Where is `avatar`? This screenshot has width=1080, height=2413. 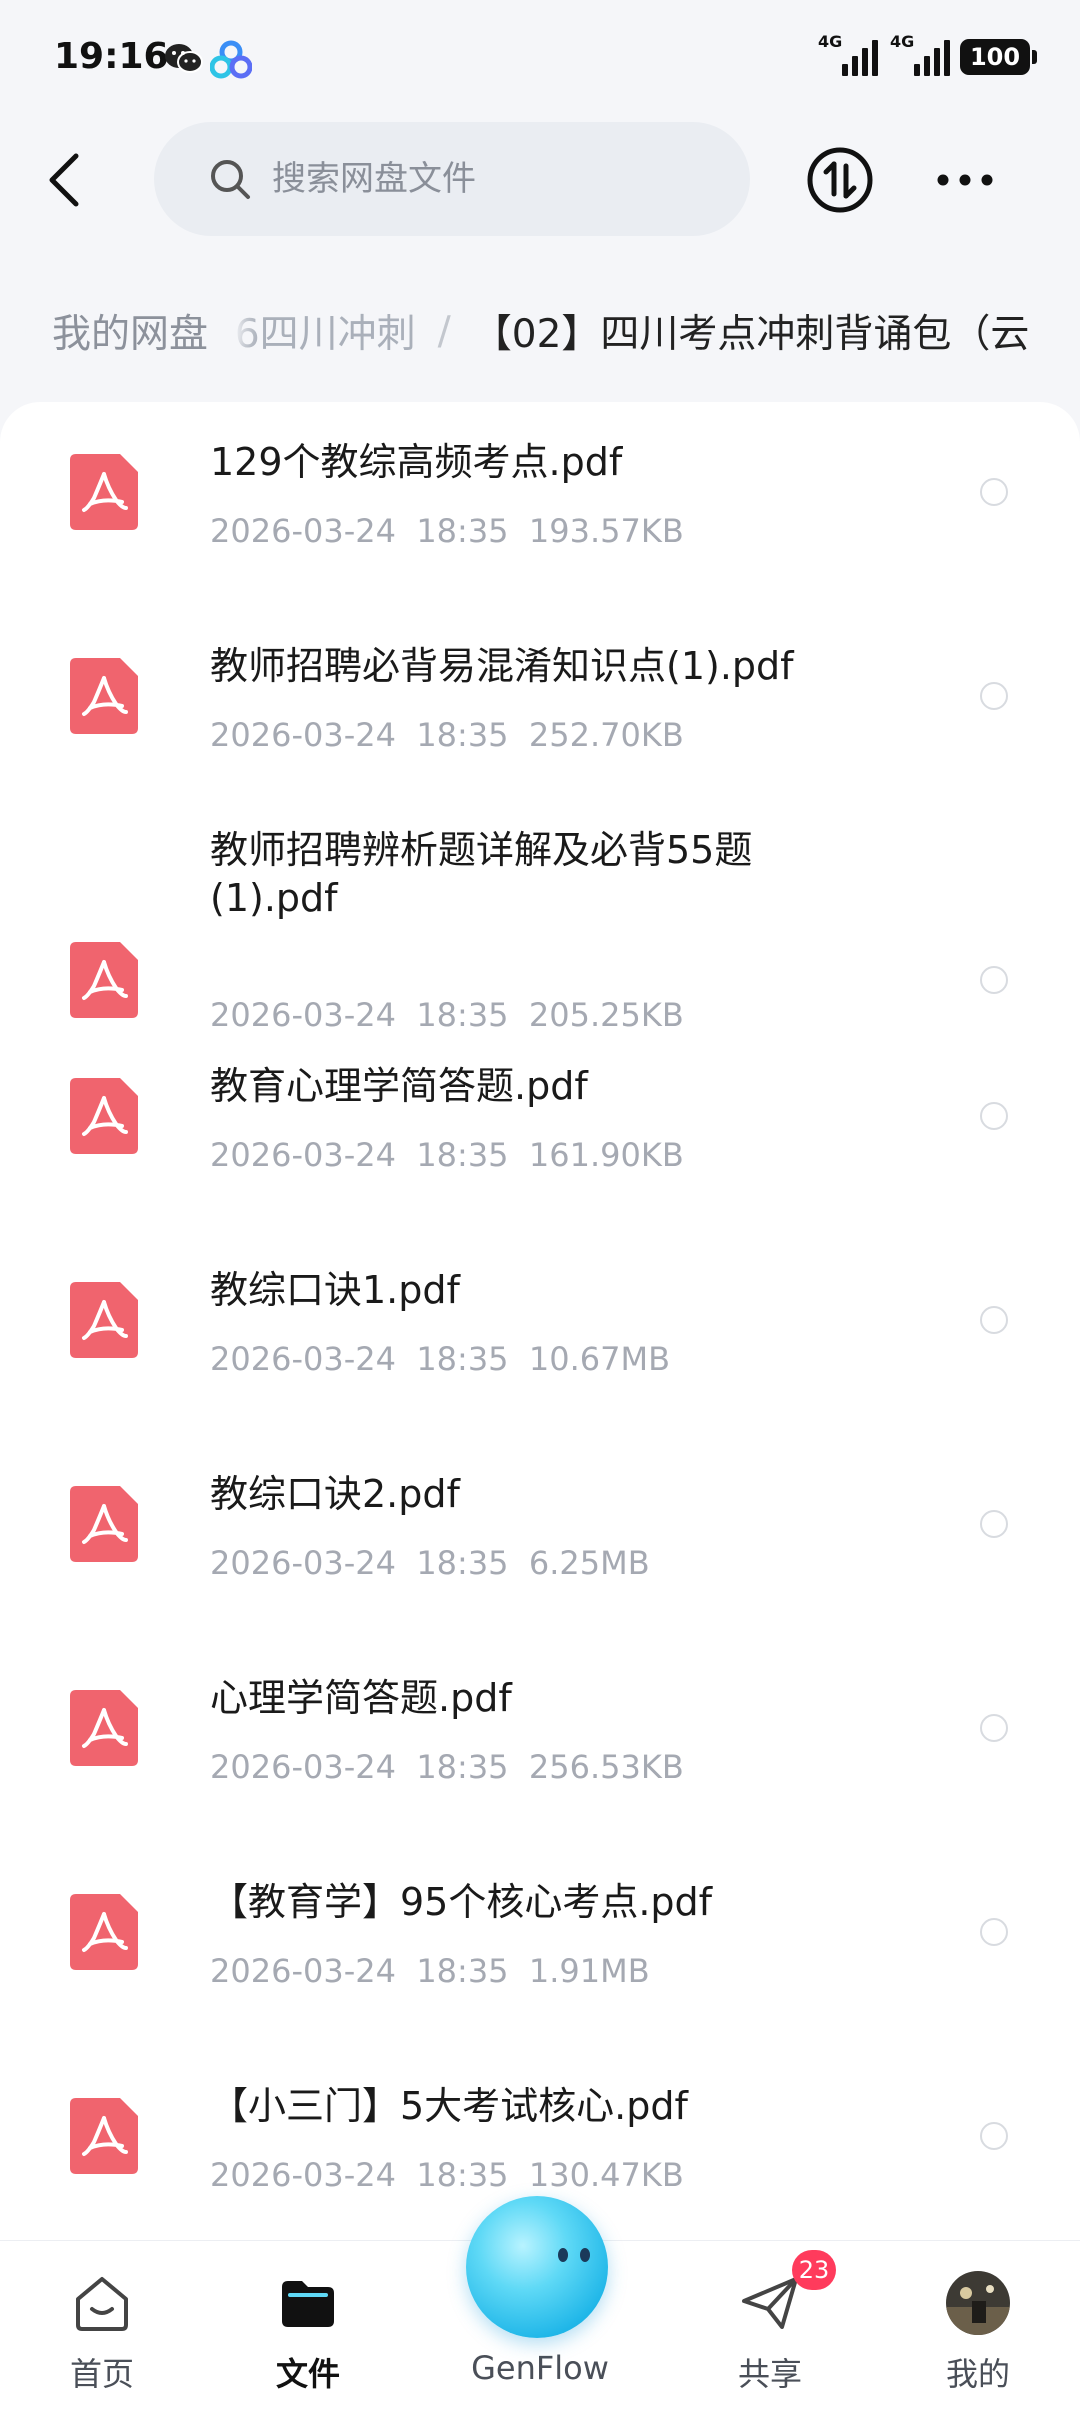
avatar is located at coordinates (978, 2303).